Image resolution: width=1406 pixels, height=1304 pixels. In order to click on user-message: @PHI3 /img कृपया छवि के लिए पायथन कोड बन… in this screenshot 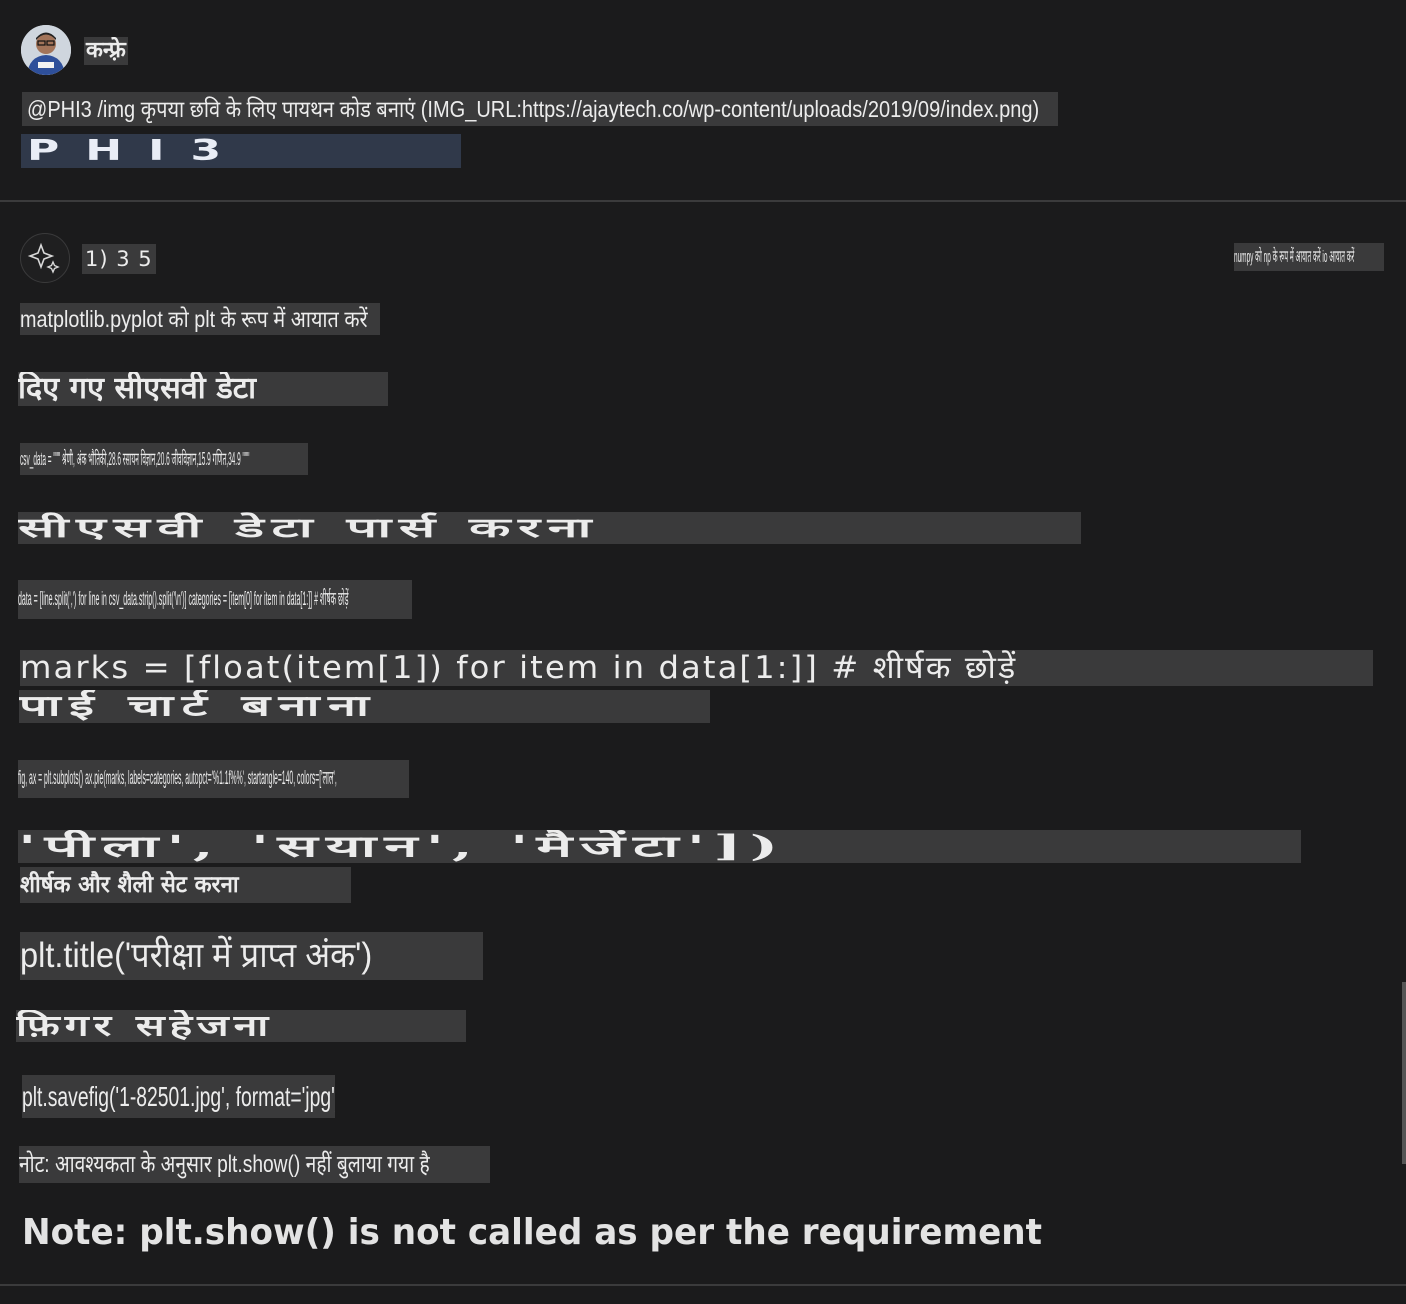, I will do `click(540, 109)`.